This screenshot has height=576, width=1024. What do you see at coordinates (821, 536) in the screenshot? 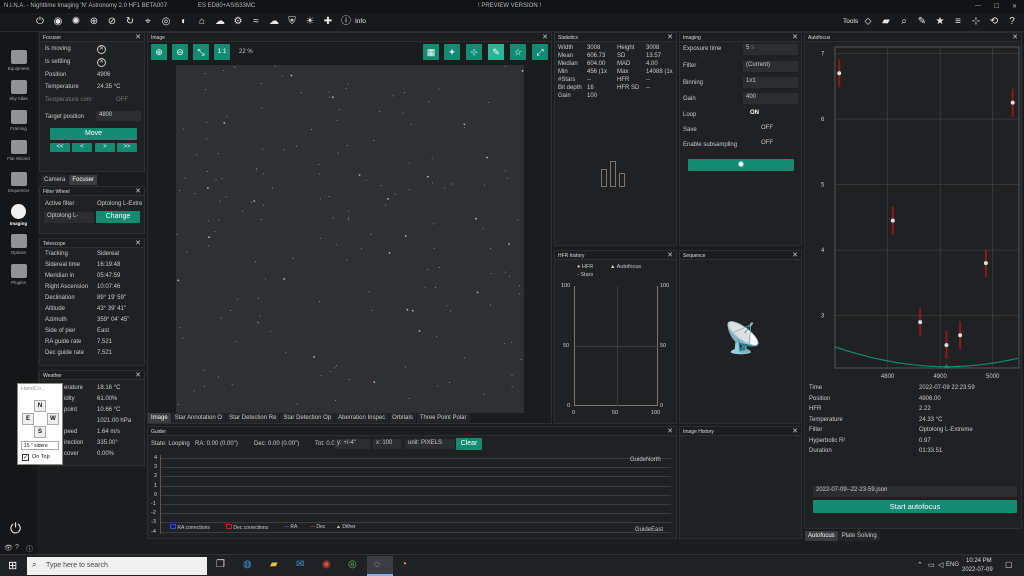
I see `tab-autofocus: Autofocus` at bounding box center [821, 536].